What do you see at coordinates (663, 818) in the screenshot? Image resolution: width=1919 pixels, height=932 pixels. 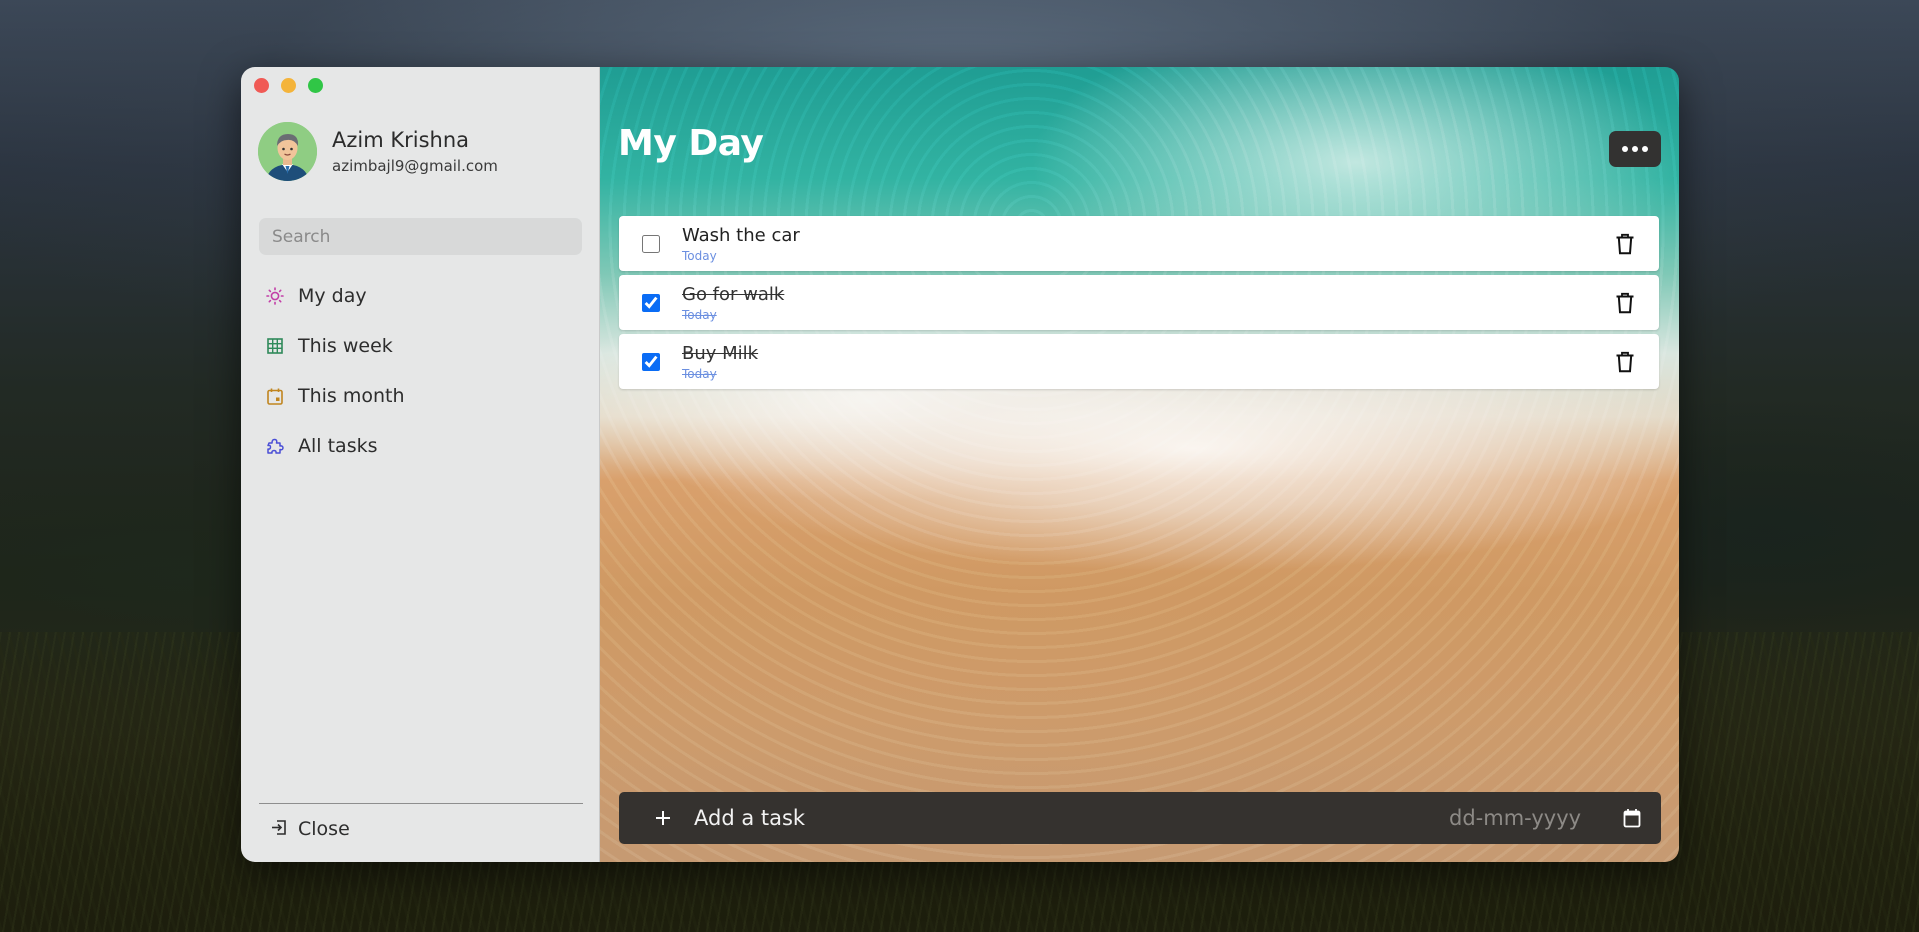 I see `plus-icon` at bounding box center [663, 818].